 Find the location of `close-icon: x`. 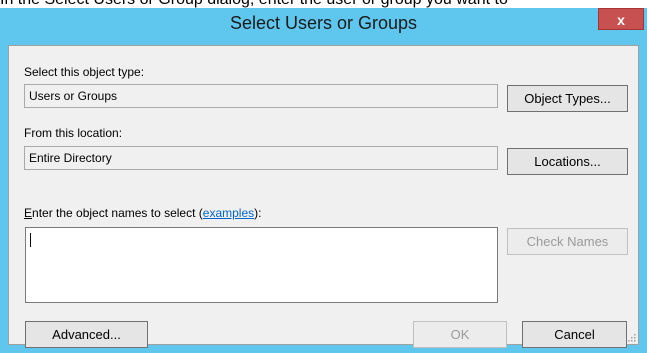

close-icon: x is located at coordinates (621, 20).